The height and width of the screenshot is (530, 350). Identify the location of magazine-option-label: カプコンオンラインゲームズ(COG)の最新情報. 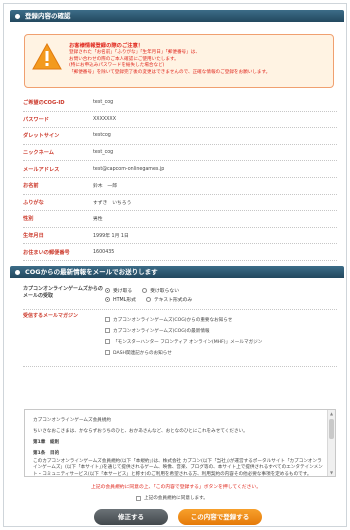
(161, 331).